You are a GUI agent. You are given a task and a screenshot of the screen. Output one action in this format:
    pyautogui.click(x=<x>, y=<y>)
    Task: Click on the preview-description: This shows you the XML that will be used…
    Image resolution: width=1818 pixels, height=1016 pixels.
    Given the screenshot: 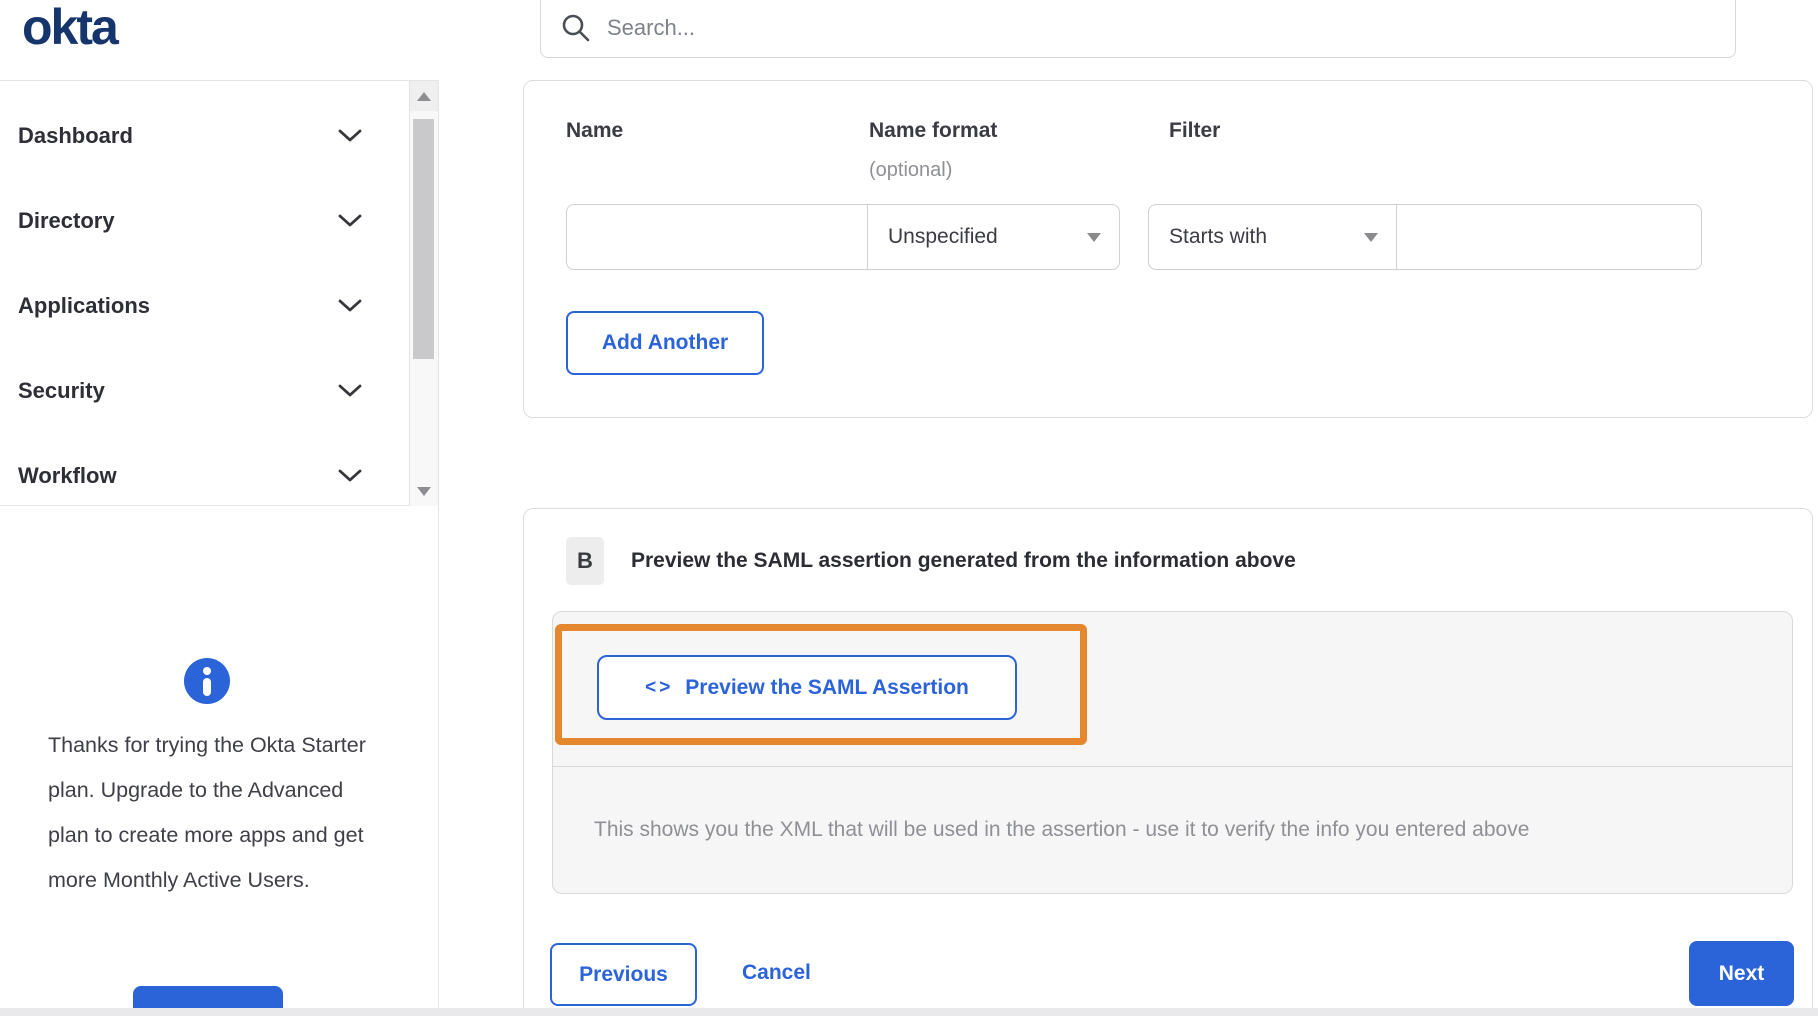 What is the action you would take?
    pyautogui.click(x=1062, y=829)
    